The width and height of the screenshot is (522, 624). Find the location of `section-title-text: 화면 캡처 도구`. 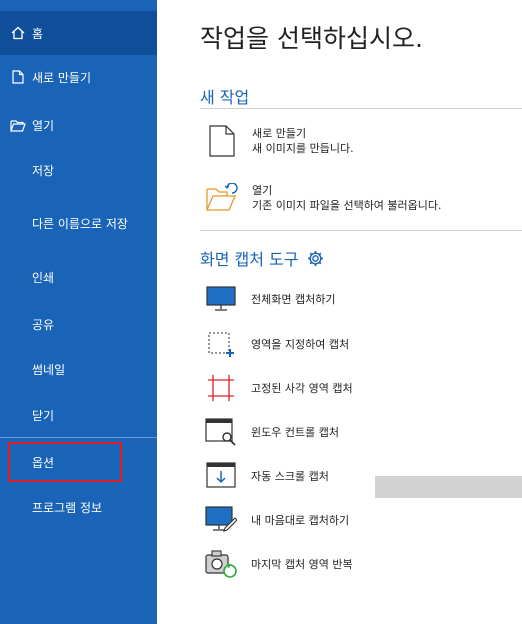

section-title-text: 화면 캡처 도구 is located at coordinates (249, 259).